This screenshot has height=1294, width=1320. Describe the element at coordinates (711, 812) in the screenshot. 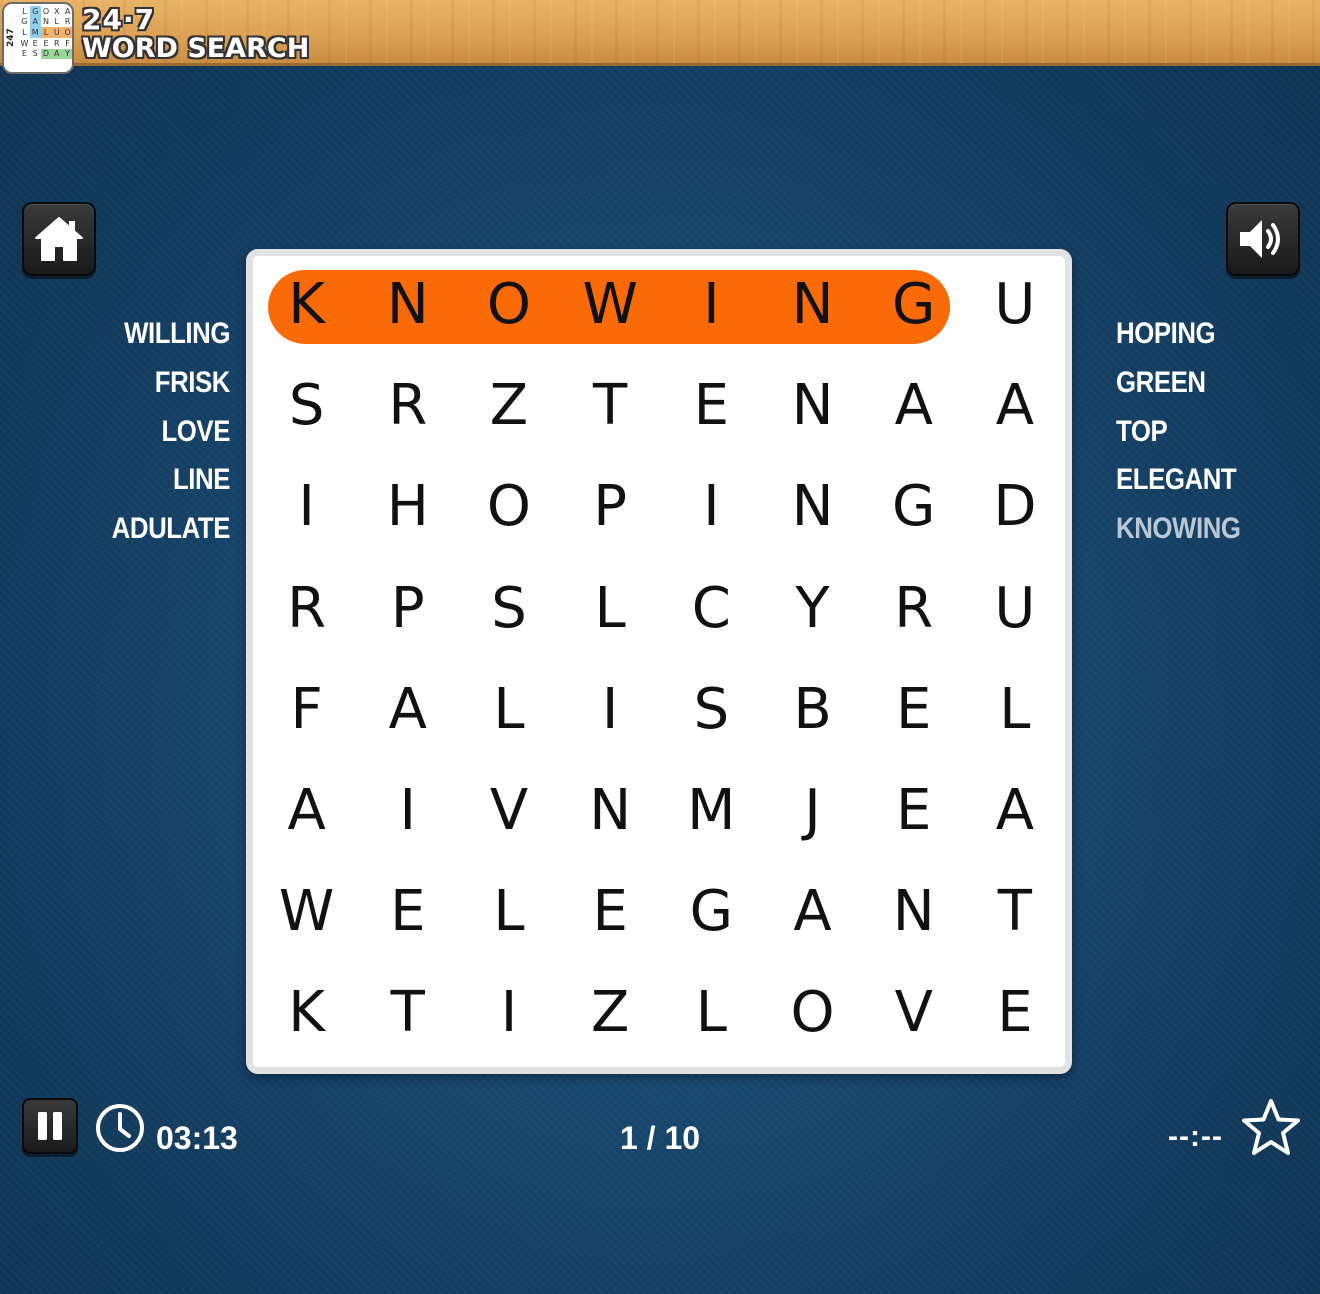

I see `grid-cell-r5-c4: M` at that location.